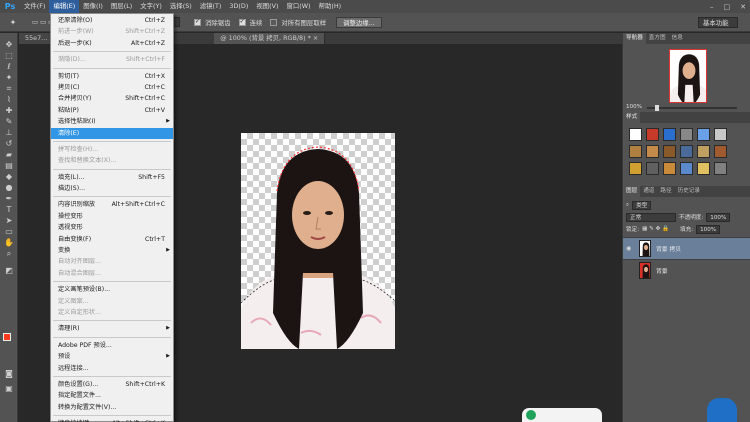 This screenshot has height=422, width=750. What do you see at coordinates (9, 270) in the screenshot?
I see `default-colors-icon: ◩` at bounding box center [9, 270].